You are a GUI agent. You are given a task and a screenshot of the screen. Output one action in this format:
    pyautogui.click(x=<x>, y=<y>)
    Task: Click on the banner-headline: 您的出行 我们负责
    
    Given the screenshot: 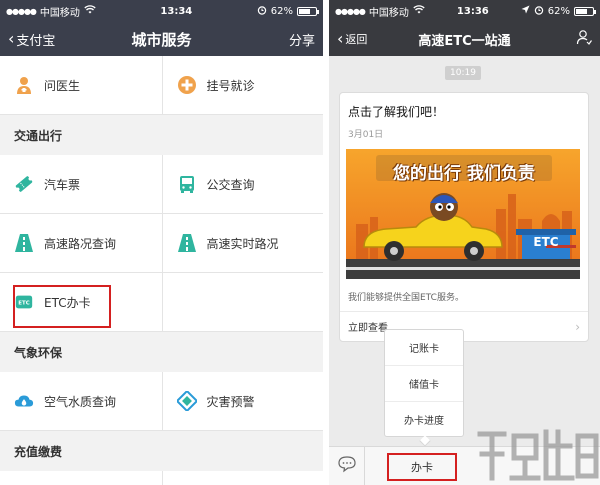 What is the action you would take?
    pyautogui.click(x=464, y=174)
    